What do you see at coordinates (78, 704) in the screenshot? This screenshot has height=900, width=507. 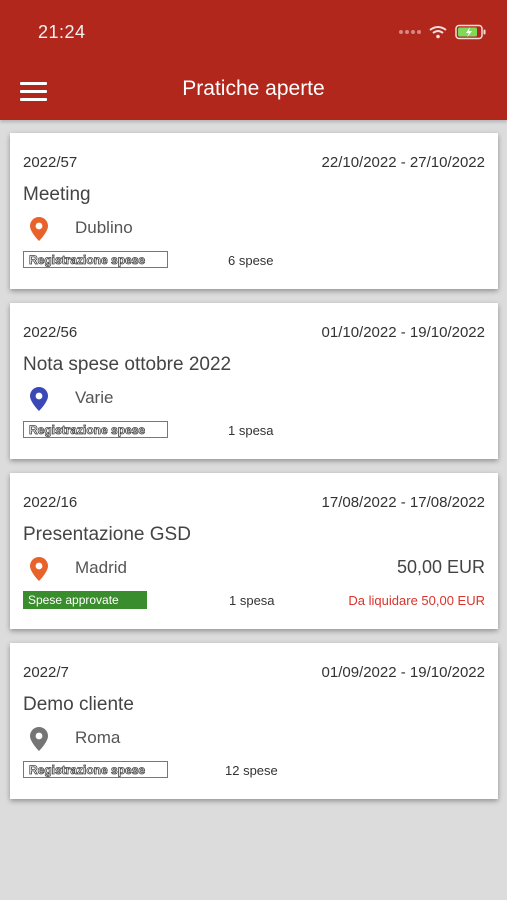 I see `case-title: Demo cliente` at bounding box center [78, 704].